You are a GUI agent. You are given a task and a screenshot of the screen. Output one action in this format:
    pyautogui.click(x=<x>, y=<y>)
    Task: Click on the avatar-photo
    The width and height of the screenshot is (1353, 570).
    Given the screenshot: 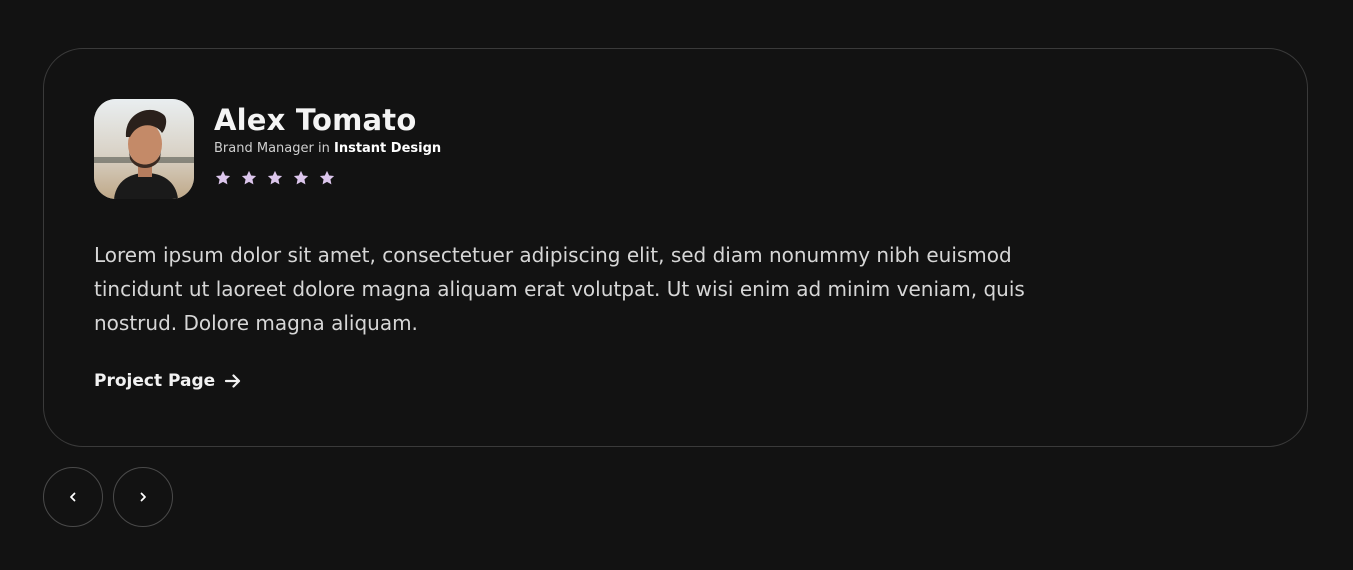 What is the action you would take?
    pyautogui.click(x=144, y=149)
    